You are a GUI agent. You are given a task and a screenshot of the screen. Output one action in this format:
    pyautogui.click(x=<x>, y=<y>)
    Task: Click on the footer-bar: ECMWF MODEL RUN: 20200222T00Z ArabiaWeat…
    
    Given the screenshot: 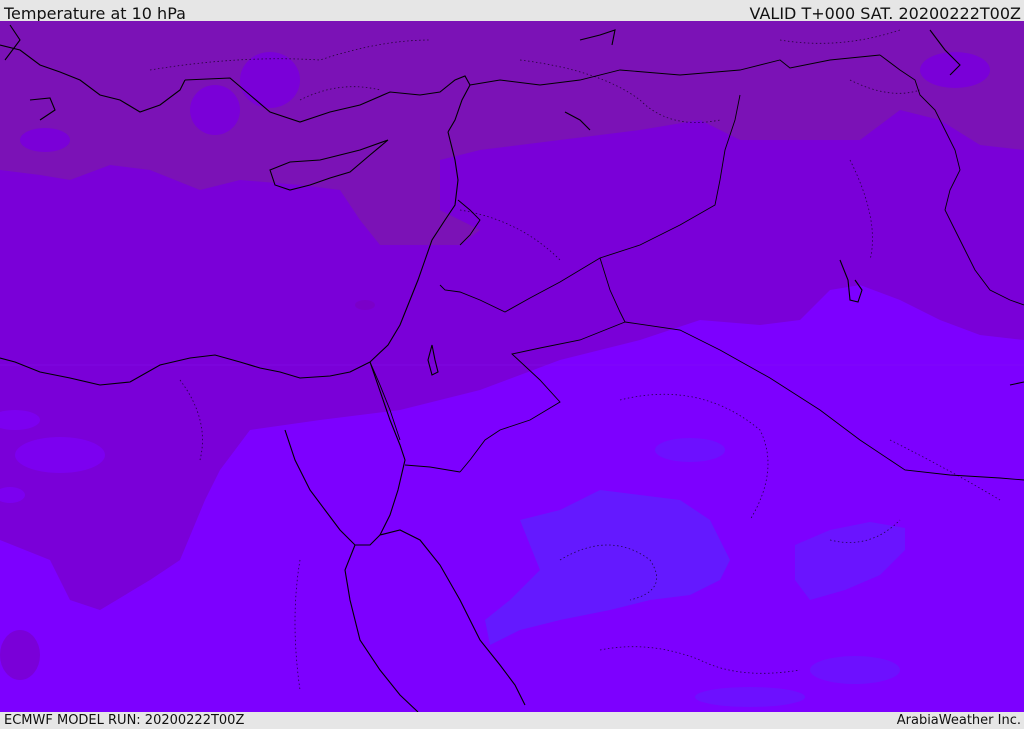 What is the action you would take?
    pyautogui.click(x=512, y=720)
    